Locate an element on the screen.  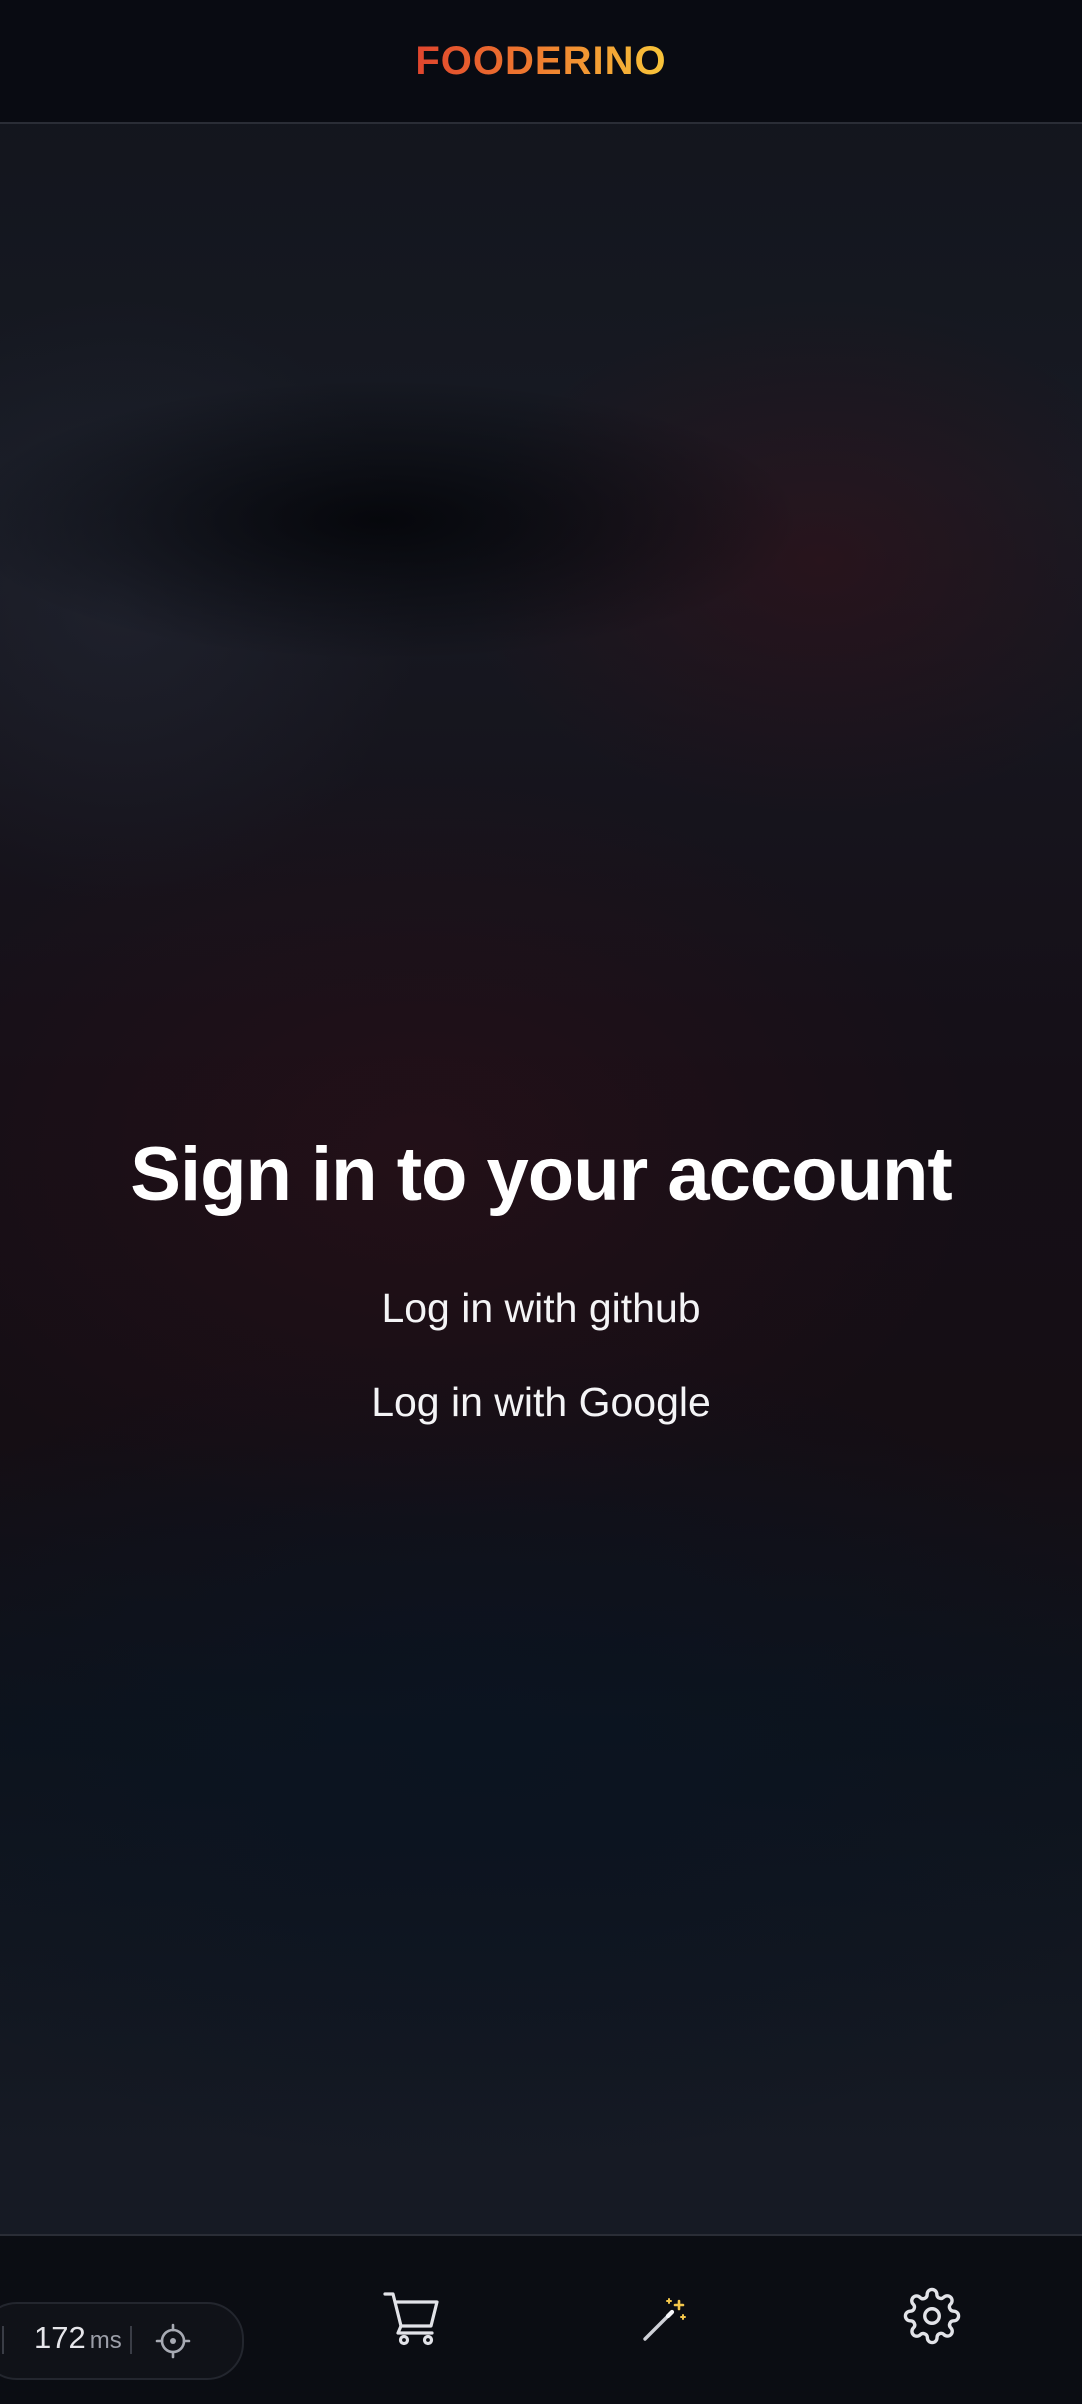
app-logo: FOODERINO is located at coordinates (540, 61).